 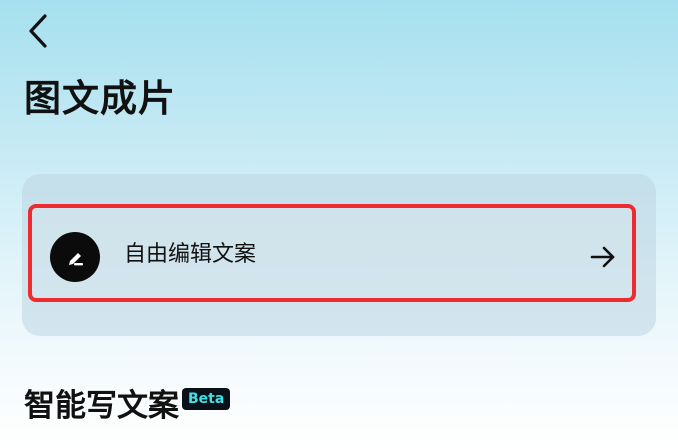 I want to click on chevron-left-icon, so click(x=38, y=31).